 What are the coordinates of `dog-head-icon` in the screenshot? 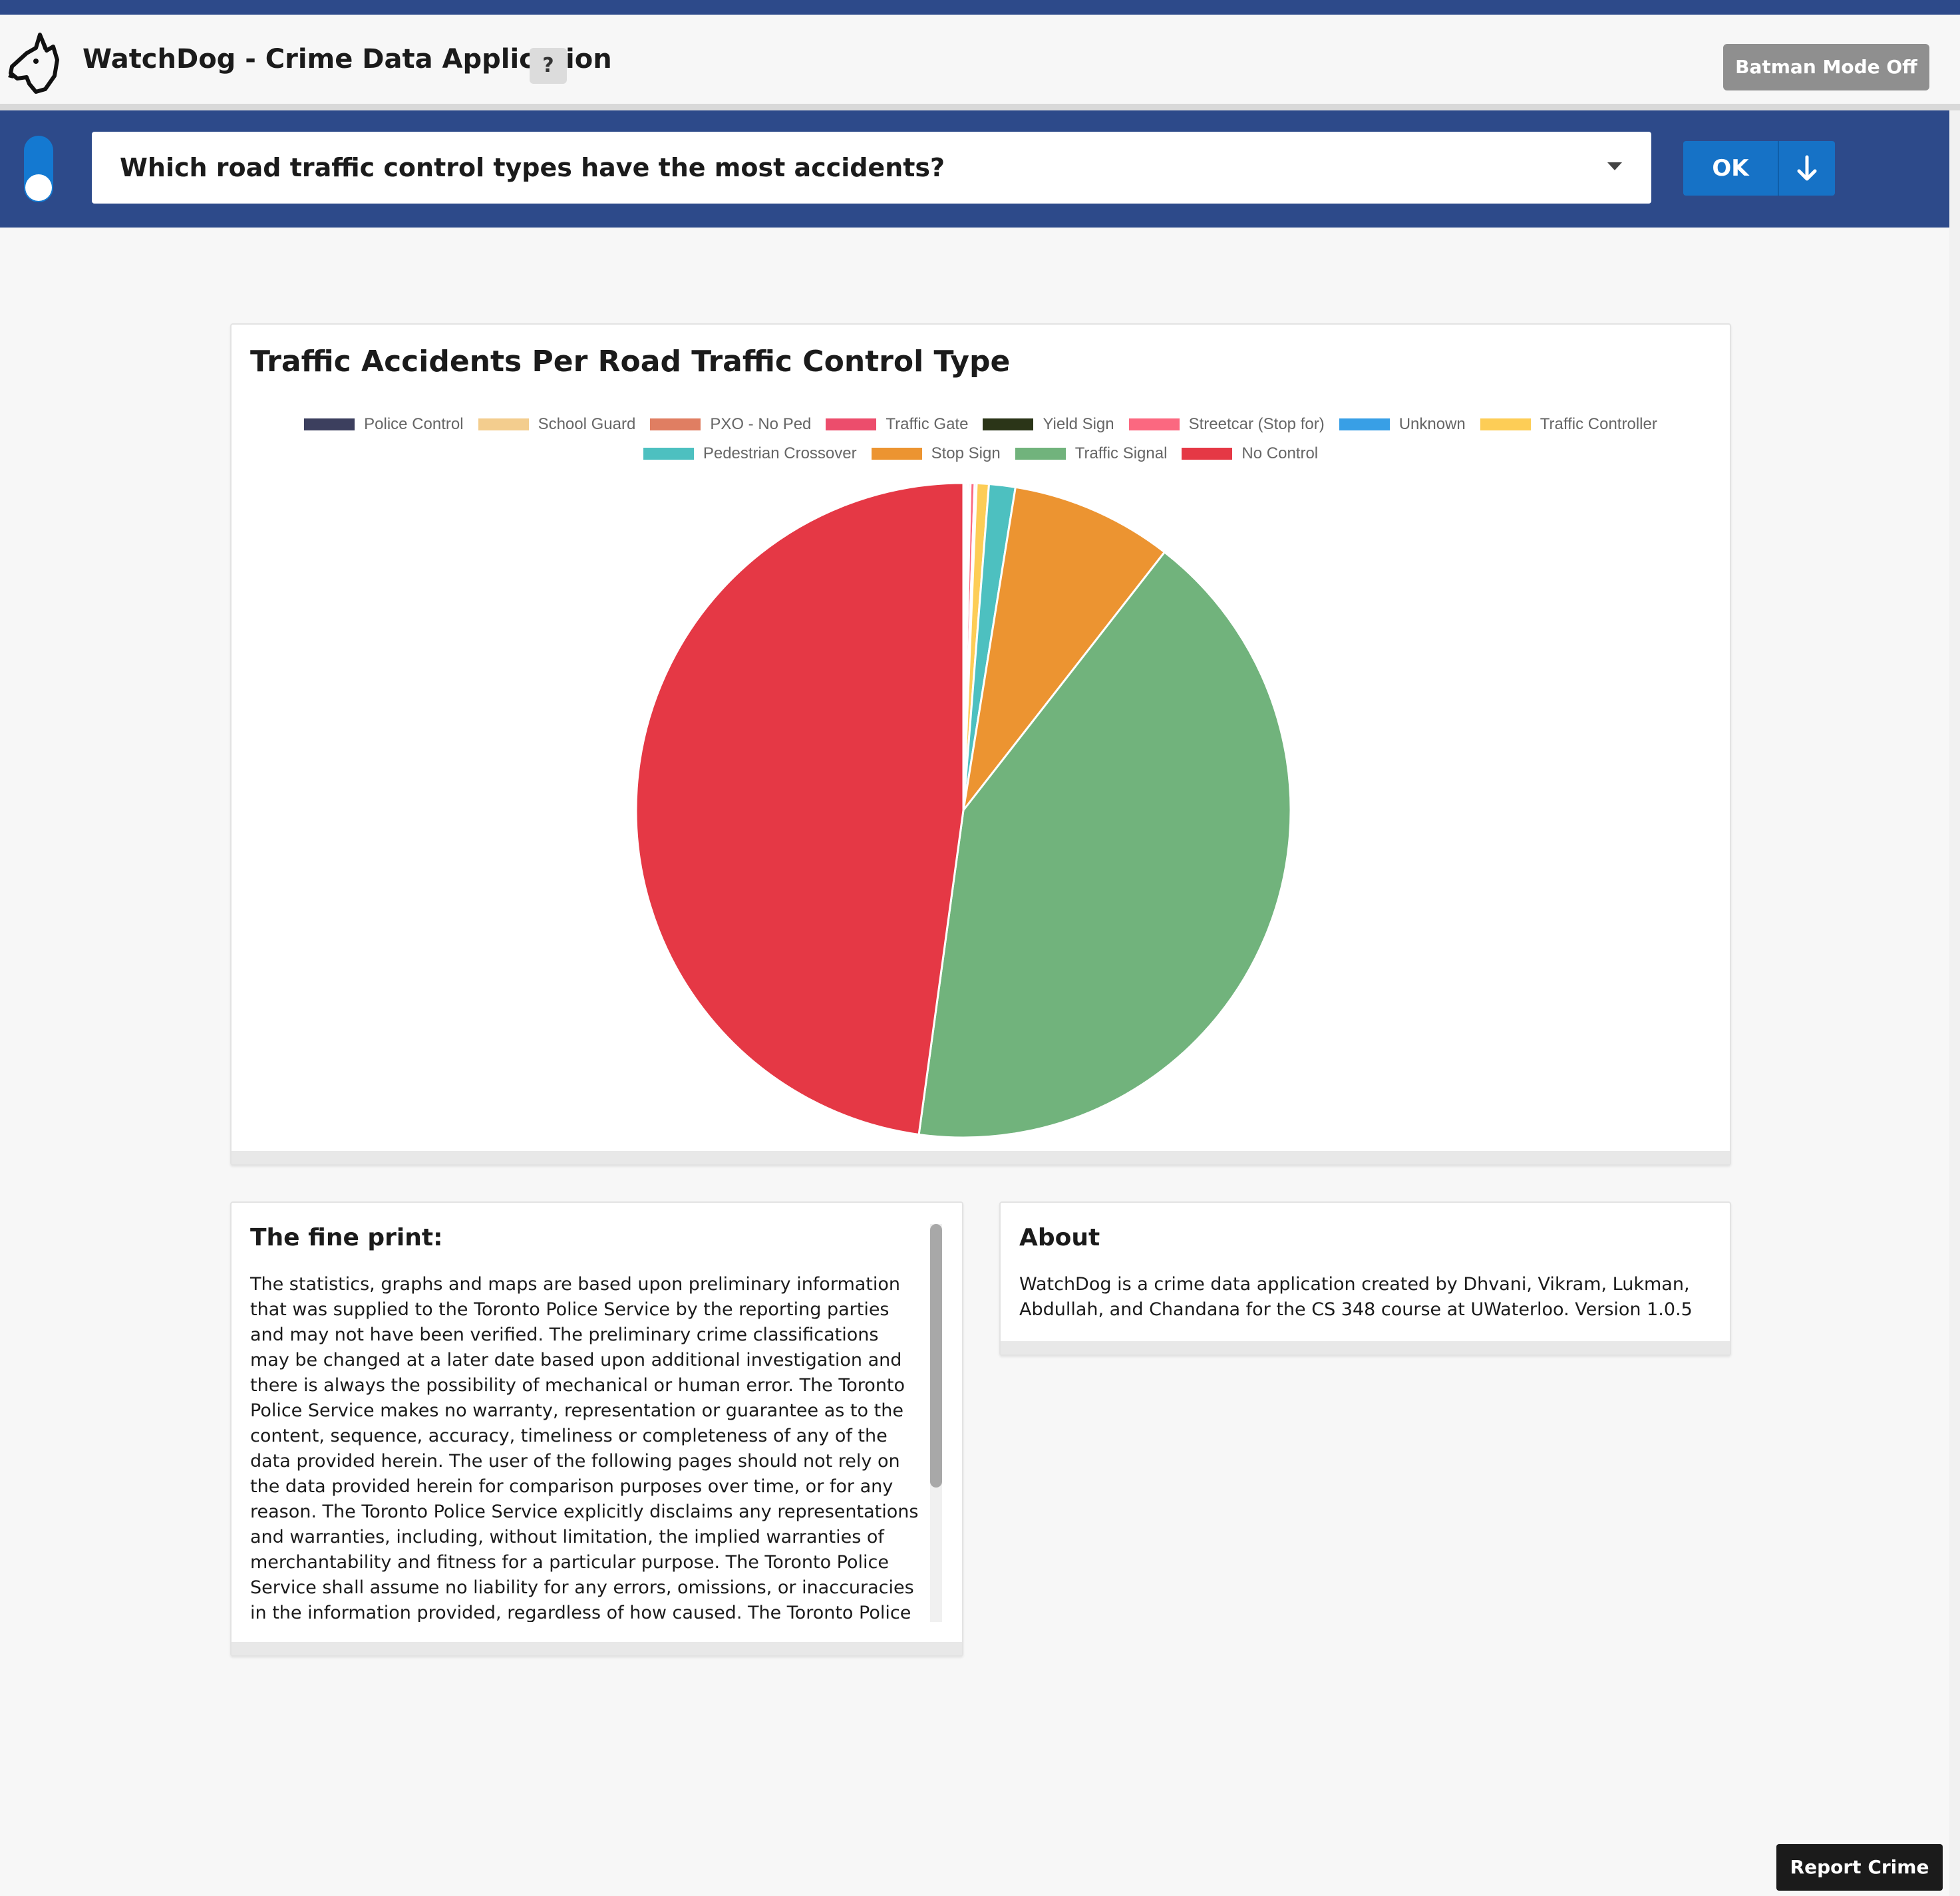 It's located at (33, 64).